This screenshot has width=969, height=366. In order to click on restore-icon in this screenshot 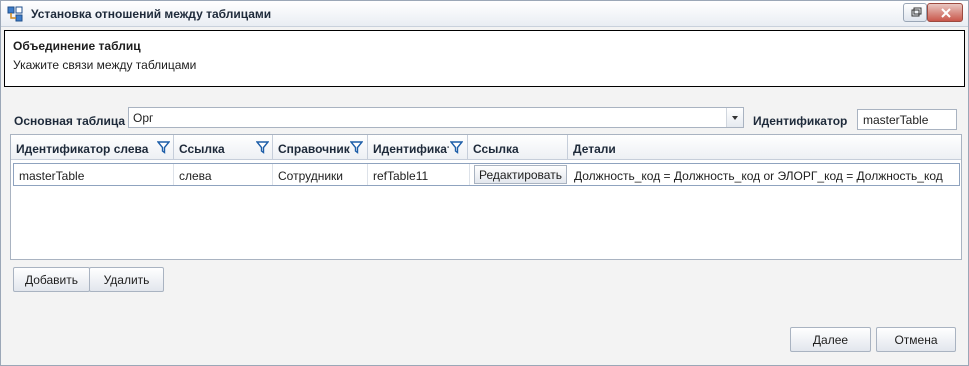, I will do `click(916, 12)`.